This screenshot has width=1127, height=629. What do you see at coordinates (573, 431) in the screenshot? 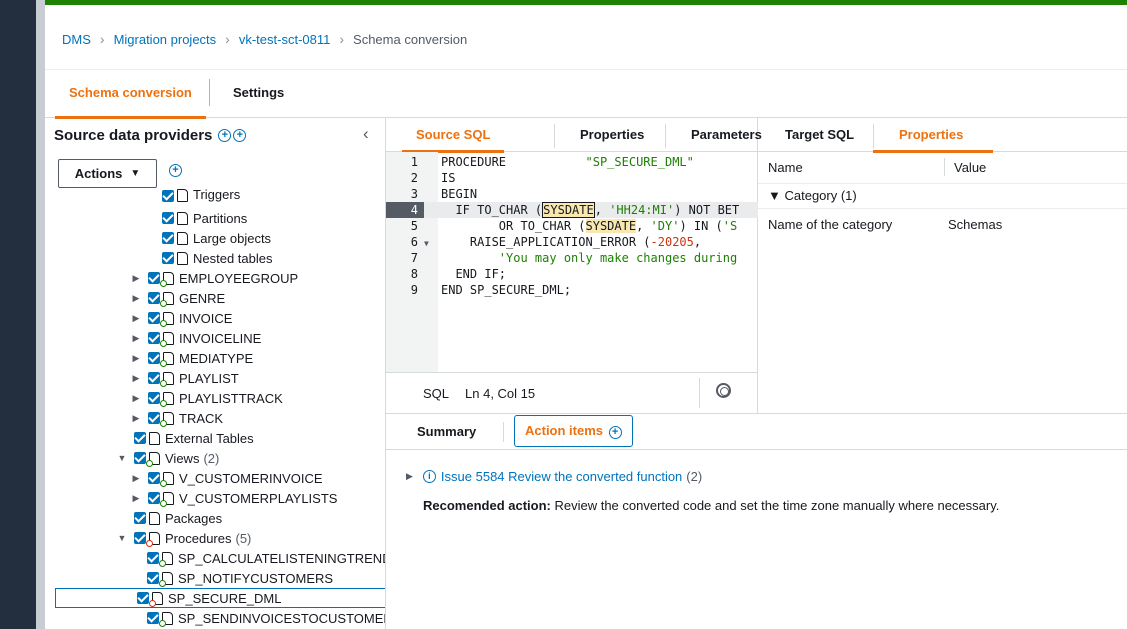
I see `tab-action-items: Action items +` at bounding box center [573, 431].